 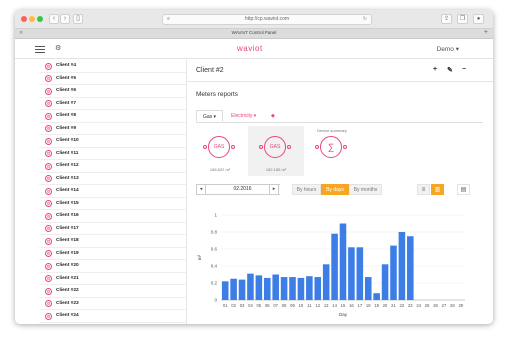 What do you see at coordinates (437, 189) in the screenshot?
I see `chart-view-icon: ▥` at bounding box center [437, 189].